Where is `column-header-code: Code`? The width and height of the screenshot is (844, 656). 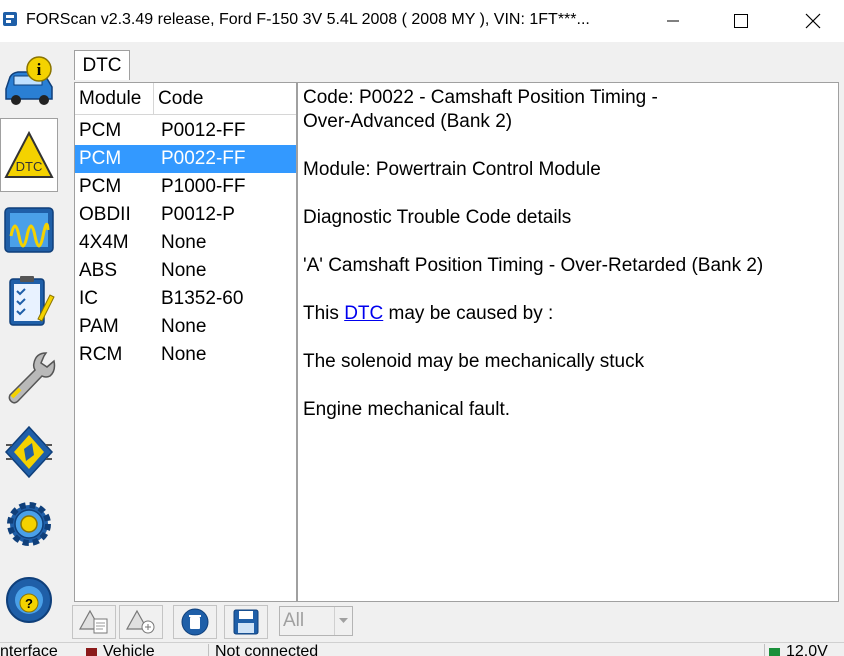
column-header-code: Code is located at coordinates (178, 98).